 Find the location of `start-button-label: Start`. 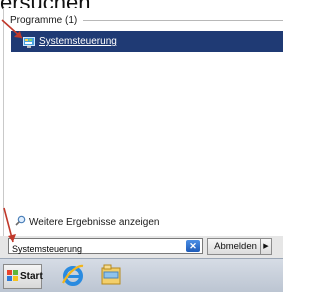

start-button-label: Start is located at coordinates (31, 276).